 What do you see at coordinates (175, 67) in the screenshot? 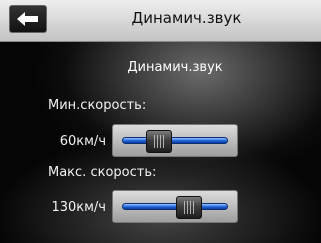
I see `section-title: Динамич.звук` at bounding box center [175, 67].